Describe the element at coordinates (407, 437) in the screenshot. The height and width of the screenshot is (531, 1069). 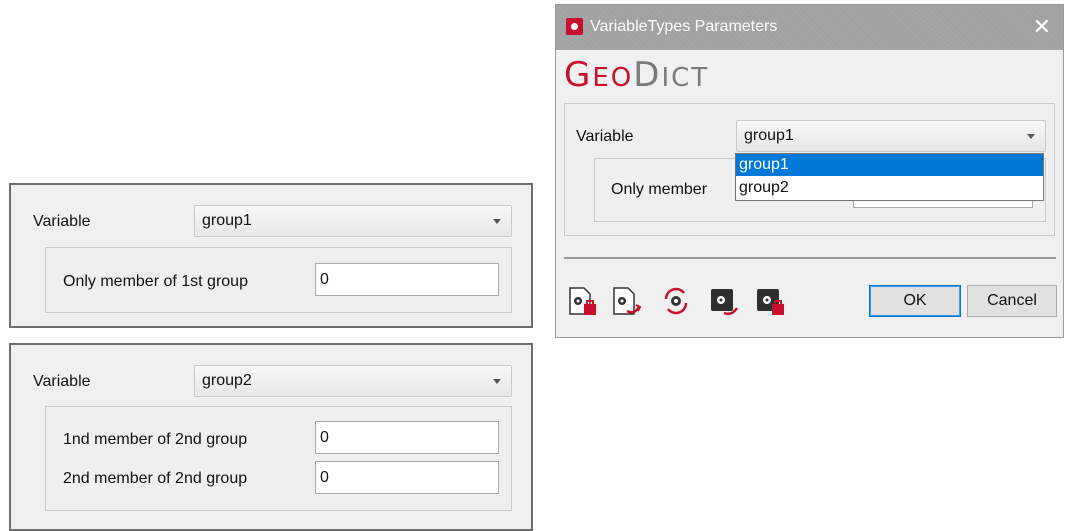
I see `first-member-input: 0` at that location.